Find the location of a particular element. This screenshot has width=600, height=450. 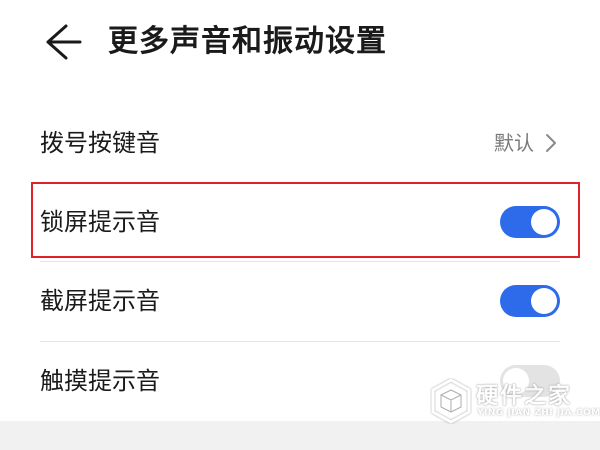

watermark: 硬件之家 YING JIAN ZHI JIA.COM is located at coordinates (515, 402).